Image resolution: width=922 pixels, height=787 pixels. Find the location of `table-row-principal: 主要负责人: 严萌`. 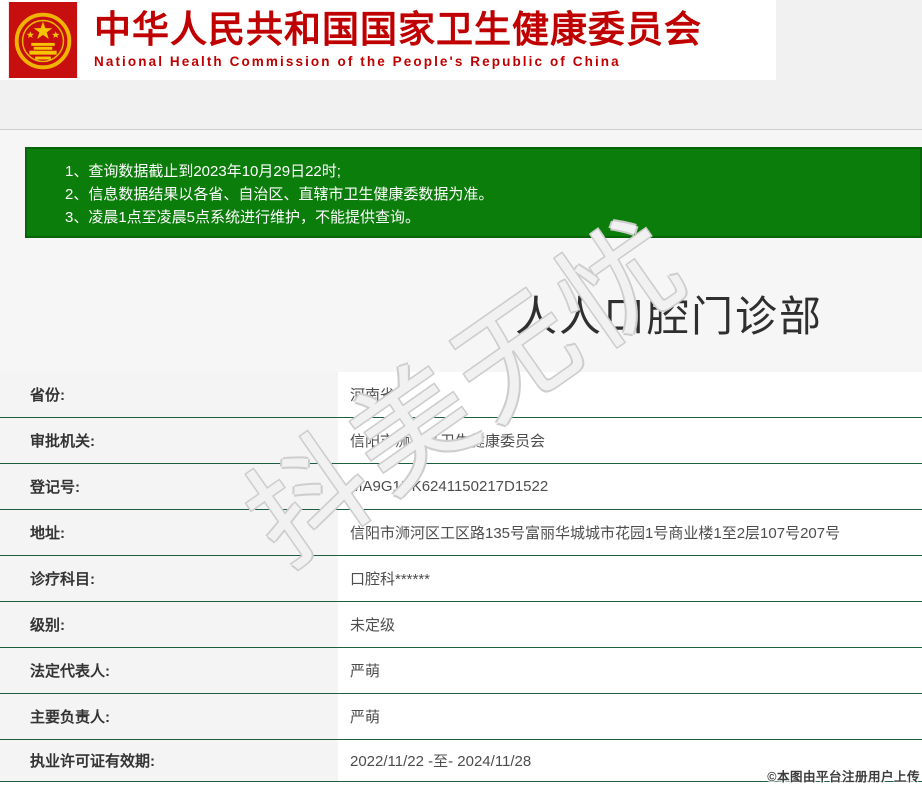

table-row-principal: 主要负责人: 严萌 is located at coordinates (461, 717).